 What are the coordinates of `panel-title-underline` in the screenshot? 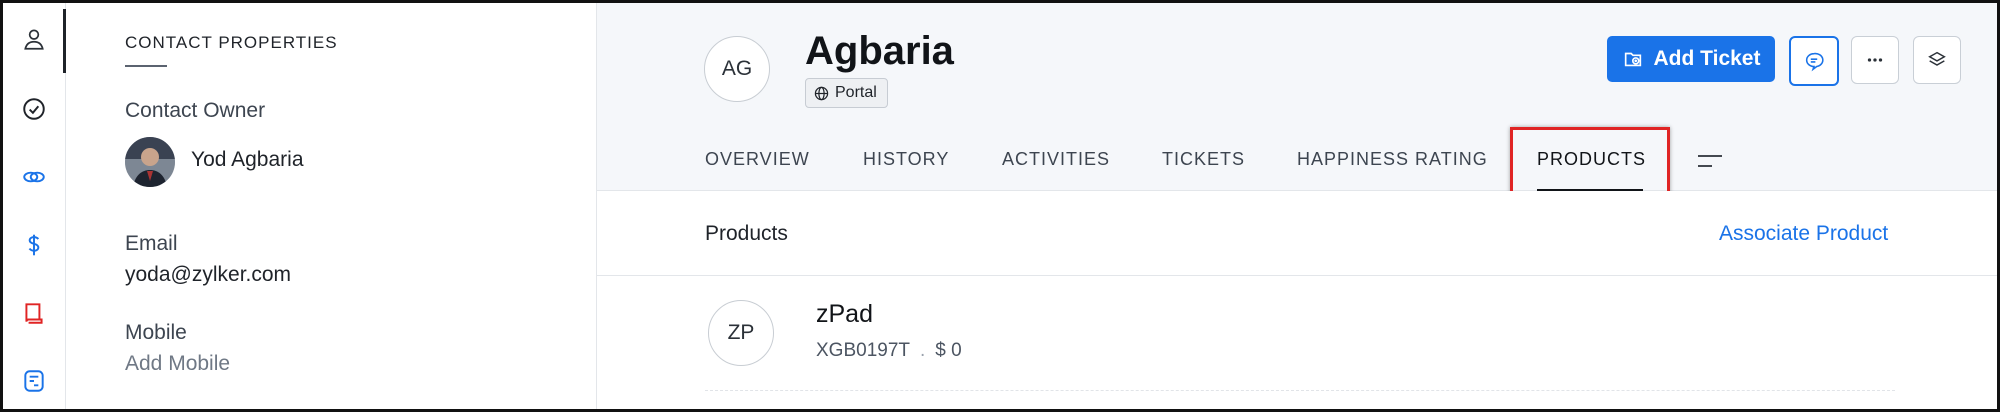 It's located at (146, 66).